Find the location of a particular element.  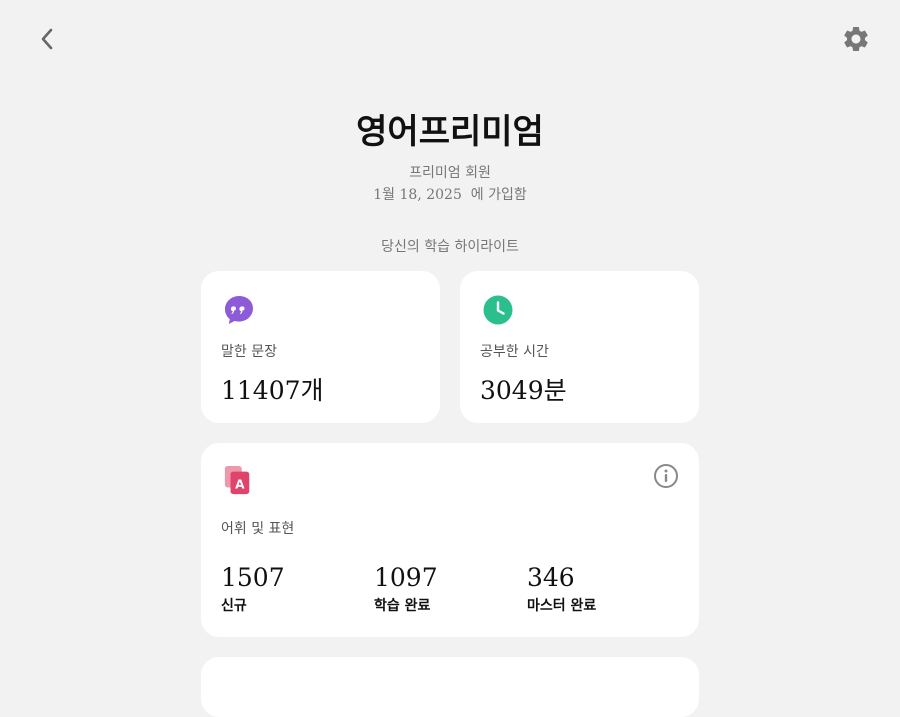

vocab-mastered-value: 346 is located at coordinates (551, 577).